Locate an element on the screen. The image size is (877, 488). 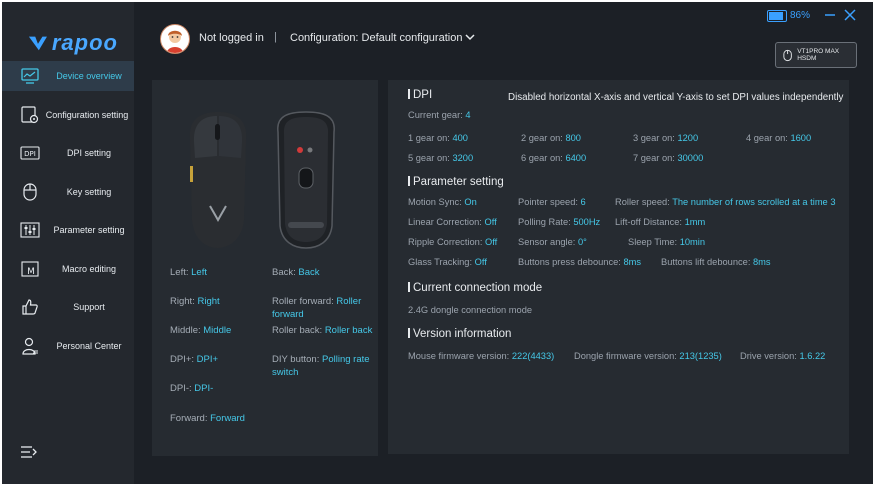
mapping-roller-forward: Roller forward is located at coordinates (324, 308).